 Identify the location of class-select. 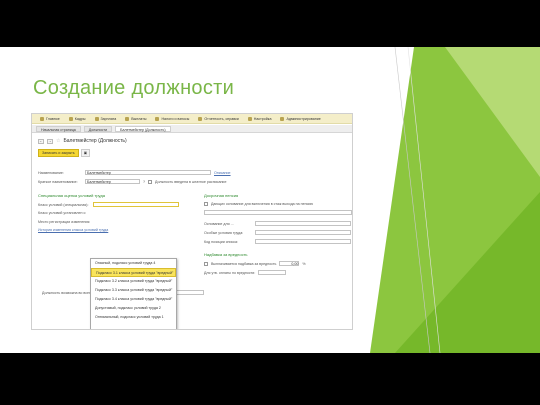
(136, 204).